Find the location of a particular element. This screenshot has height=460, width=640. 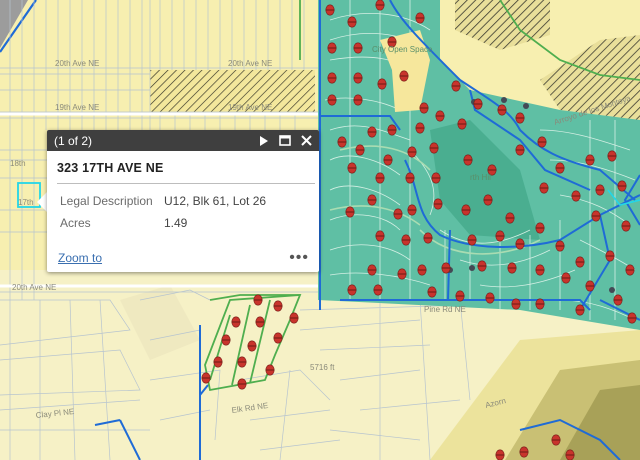

close-icon is located at coordinates (306, 141).